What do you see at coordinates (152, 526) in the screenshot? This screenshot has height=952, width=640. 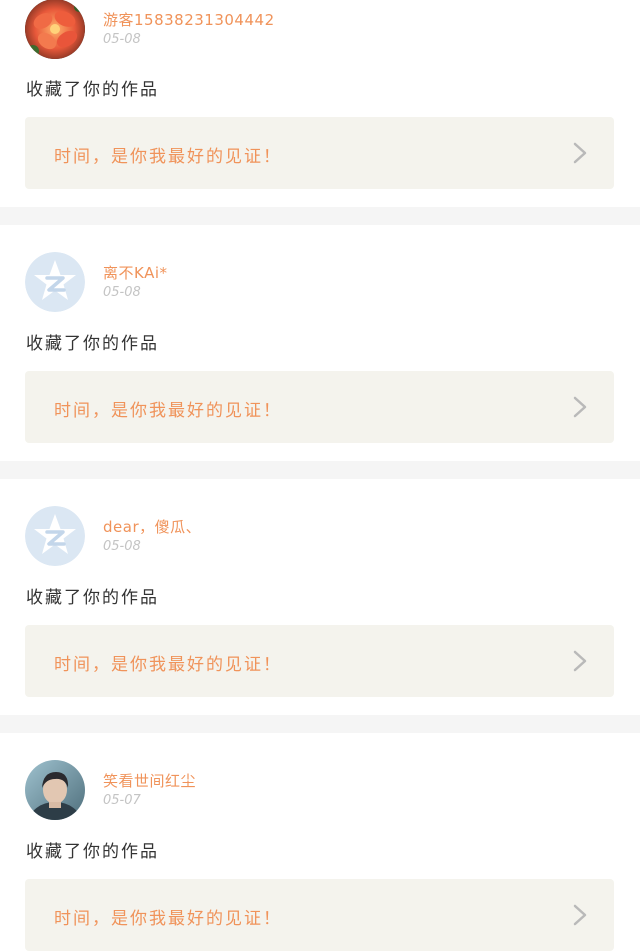 I see `username: dear，傻瓜、` at bounding box center [152, 526].